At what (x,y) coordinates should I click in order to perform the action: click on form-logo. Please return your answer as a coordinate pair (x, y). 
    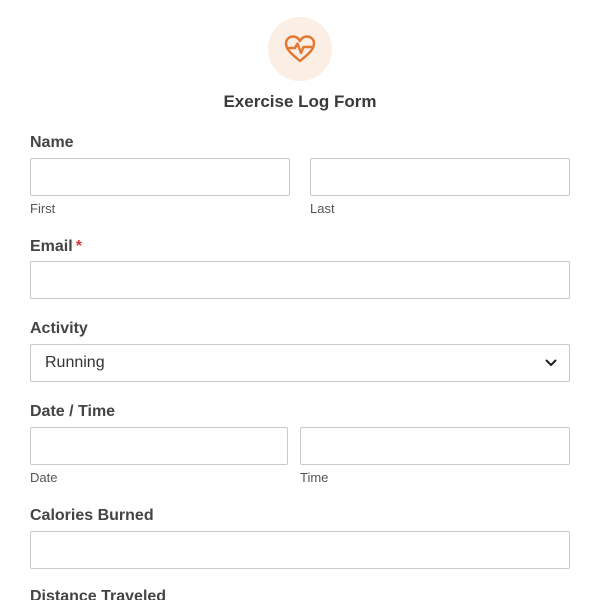
    Looking at the image, I should click on (300, 49).